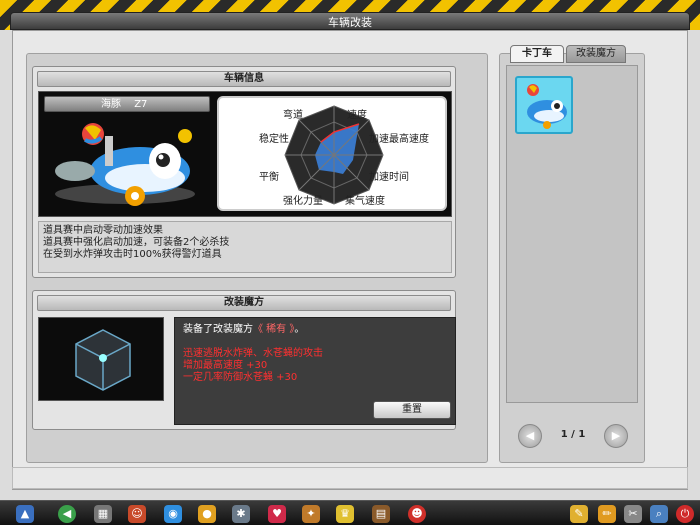 The height and width of the screenshot is (525, 700). What do you see at coordinates (132, 254) in the screenshot?
I see `description-line: 在受到水炸弹攻击时100%获得警灯道具` at bounding box center [132, 254].